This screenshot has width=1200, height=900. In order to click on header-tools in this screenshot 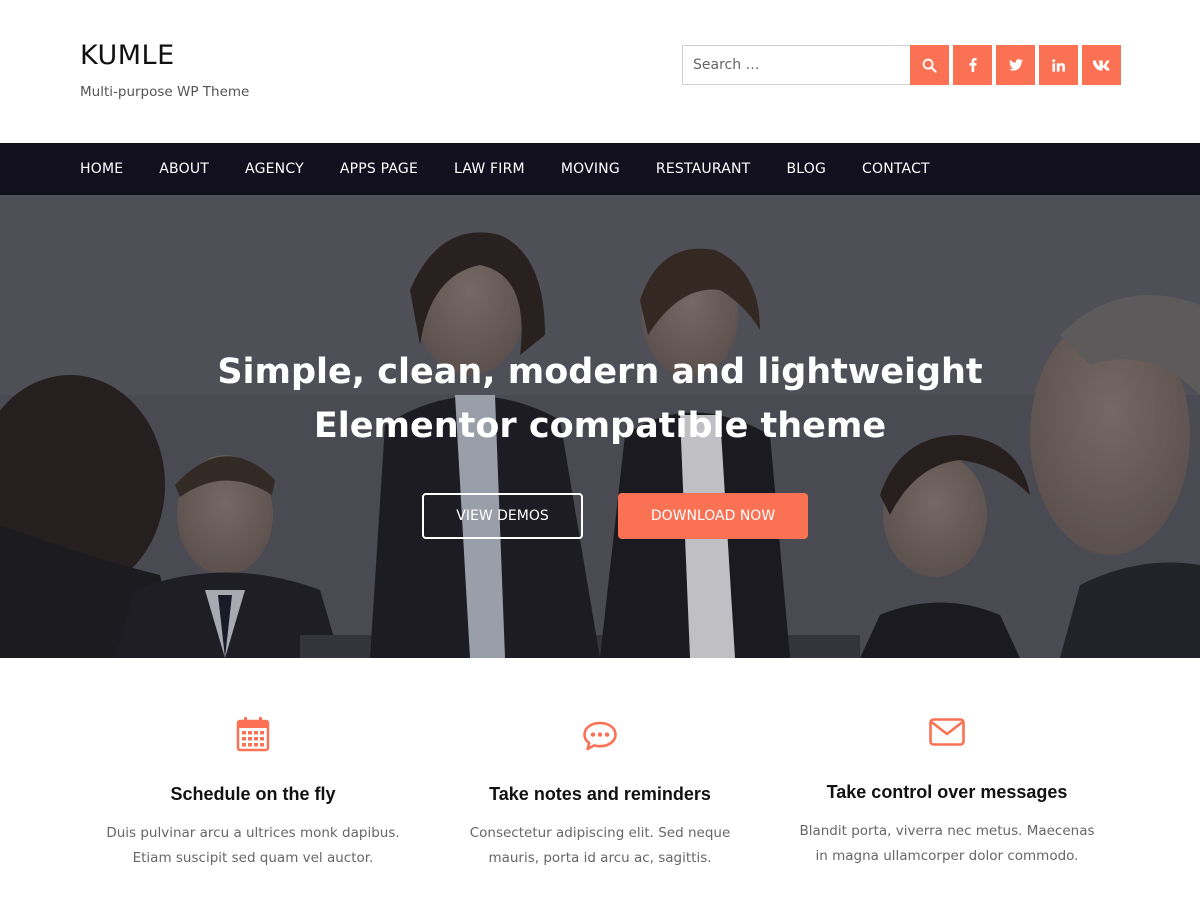, I will do `click(901, 65)`.